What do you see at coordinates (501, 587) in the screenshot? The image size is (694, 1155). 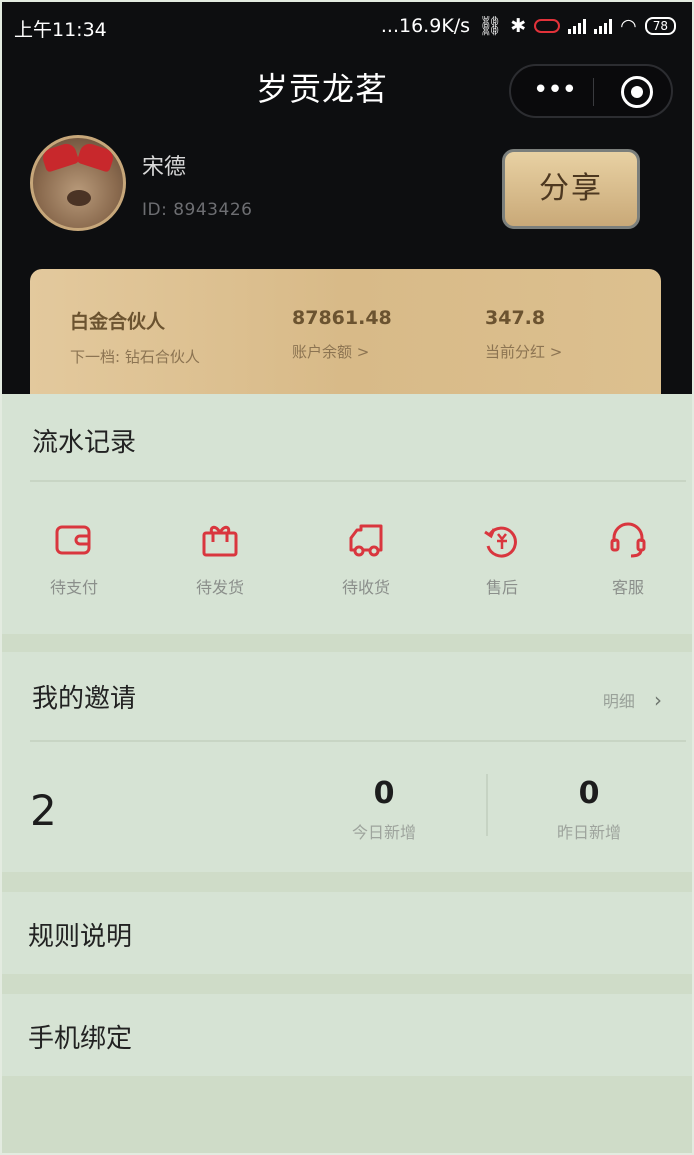 I see `order-label: 售后` at bounding box center [501, 587].